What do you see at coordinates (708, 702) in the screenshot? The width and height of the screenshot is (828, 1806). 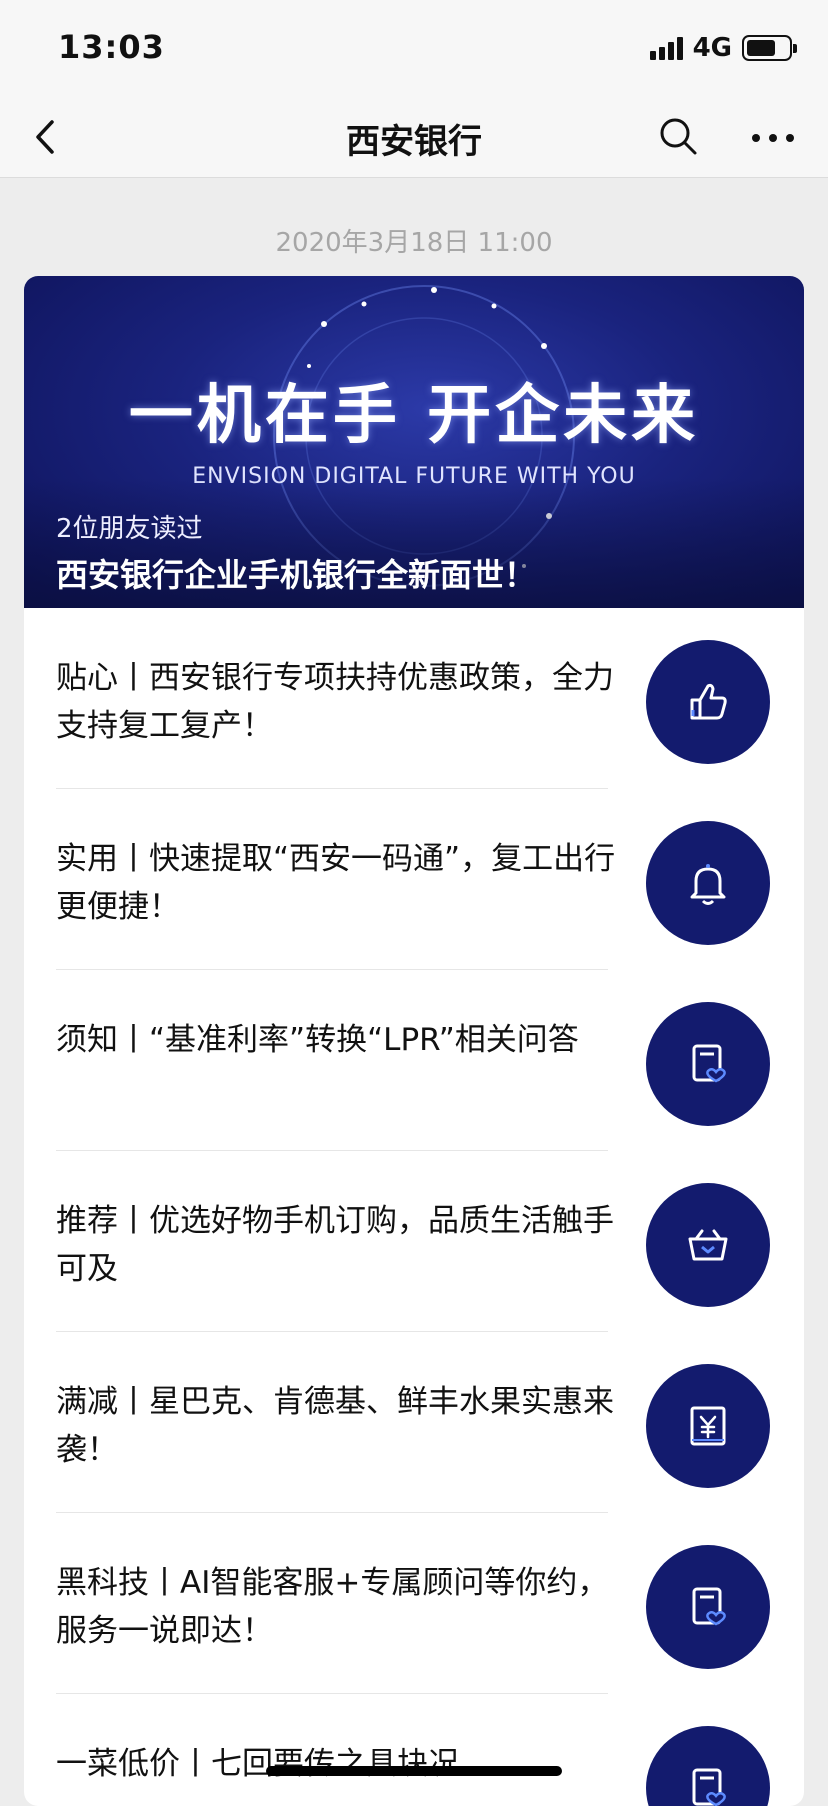 I see `thumbs-up-icon` at bounding box center [708, 702].